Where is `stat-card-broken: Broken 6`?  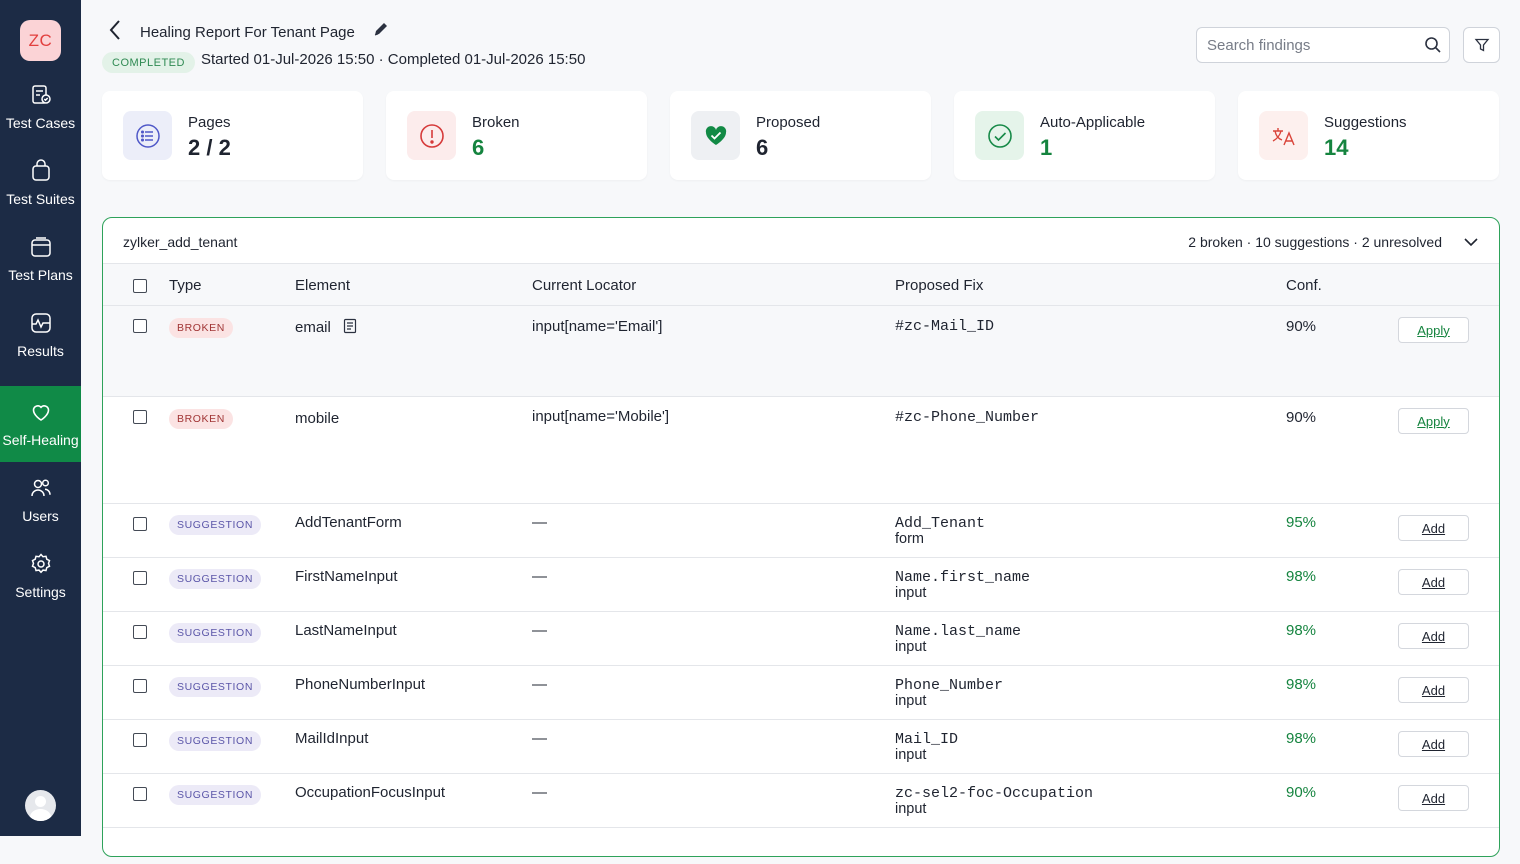 stat-card-broken: Broken 6 is located at coordinates (516, 135).